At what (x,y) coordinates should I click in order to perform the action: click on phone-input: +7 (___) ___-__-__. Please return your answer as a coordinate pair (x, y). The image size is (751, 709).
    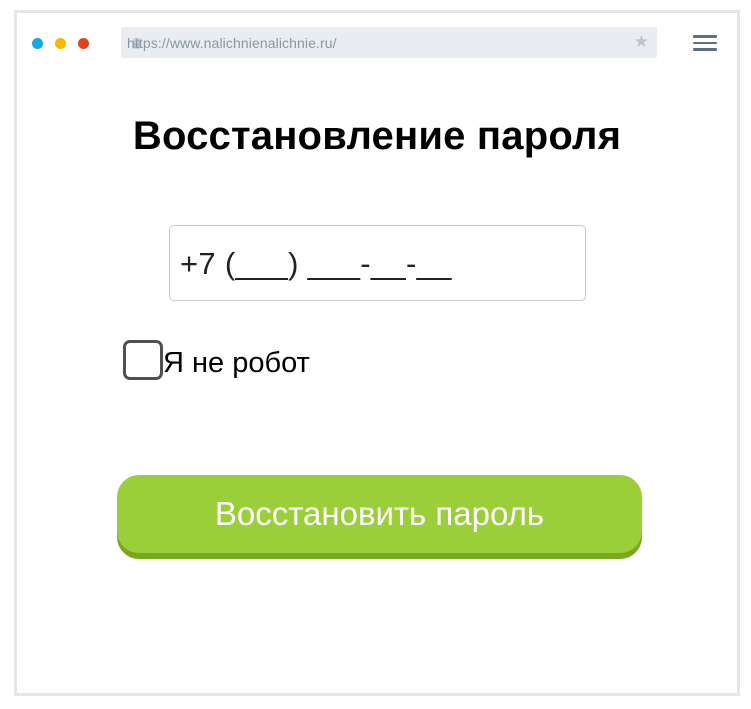
    Looking at the image, I should click on (377, 263).